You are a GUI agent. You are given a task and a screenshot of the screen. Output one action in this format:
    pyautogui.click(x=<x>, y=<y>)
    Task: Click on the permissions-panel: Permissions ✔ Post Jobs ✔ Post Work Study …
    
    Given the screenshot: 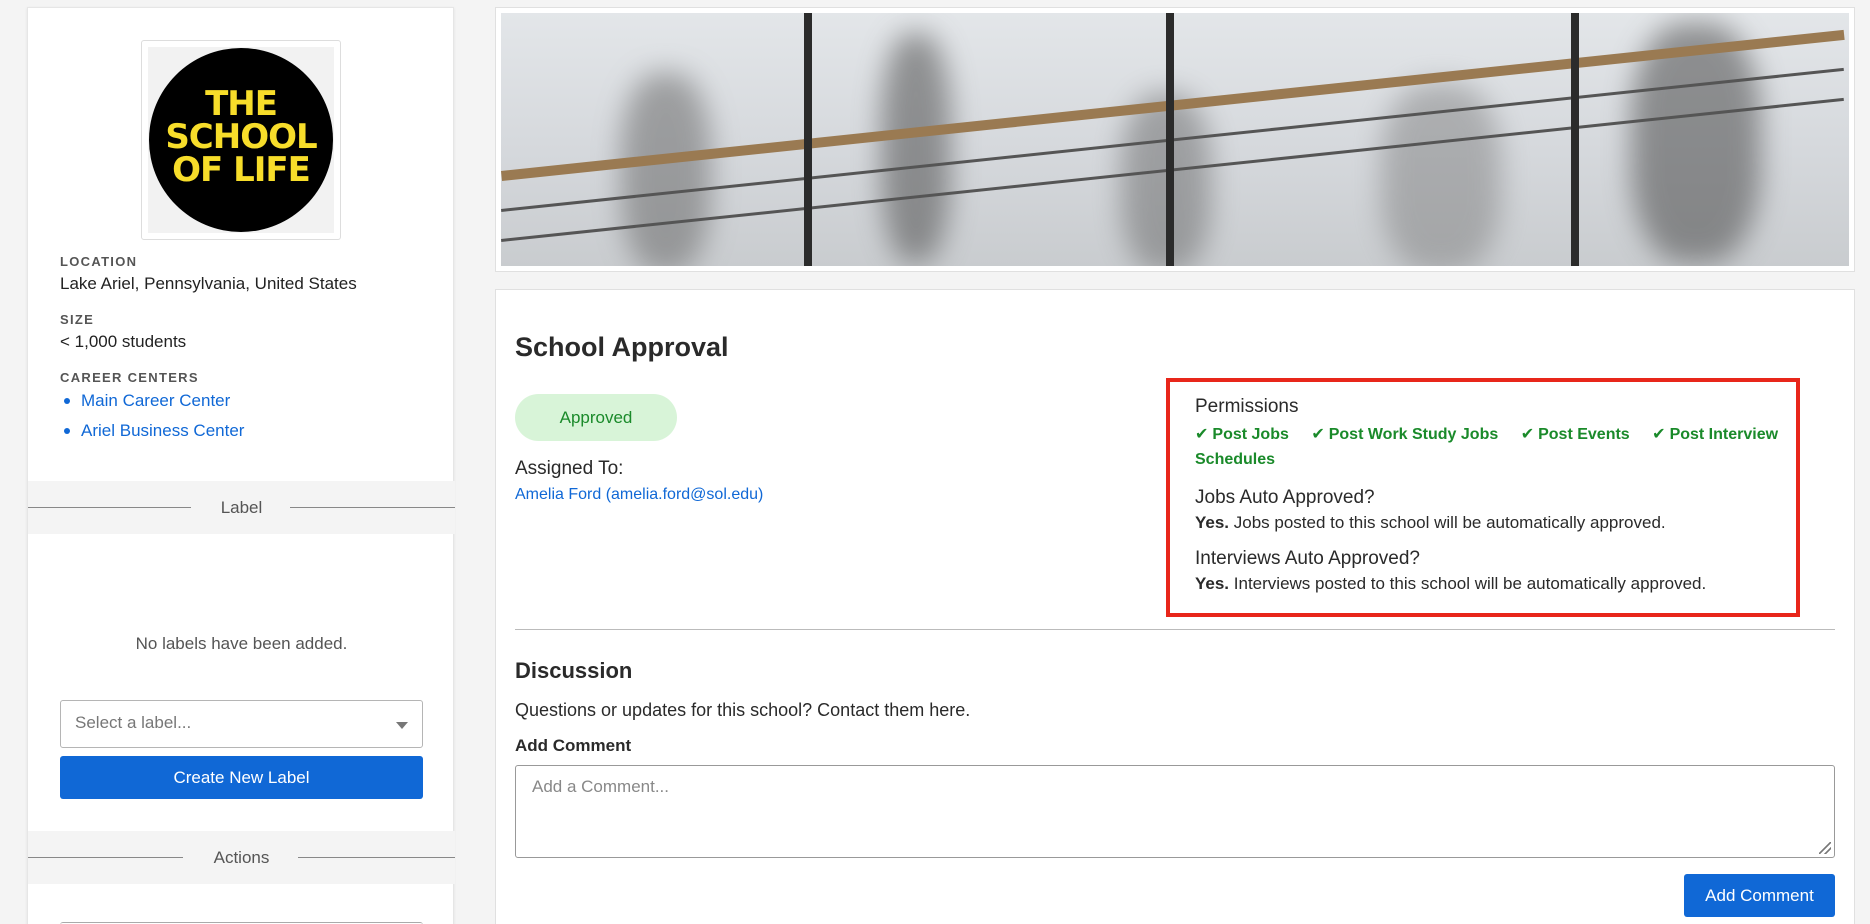 What is the action you would take?
    pyautogui.click(x=1483, y=497)
    